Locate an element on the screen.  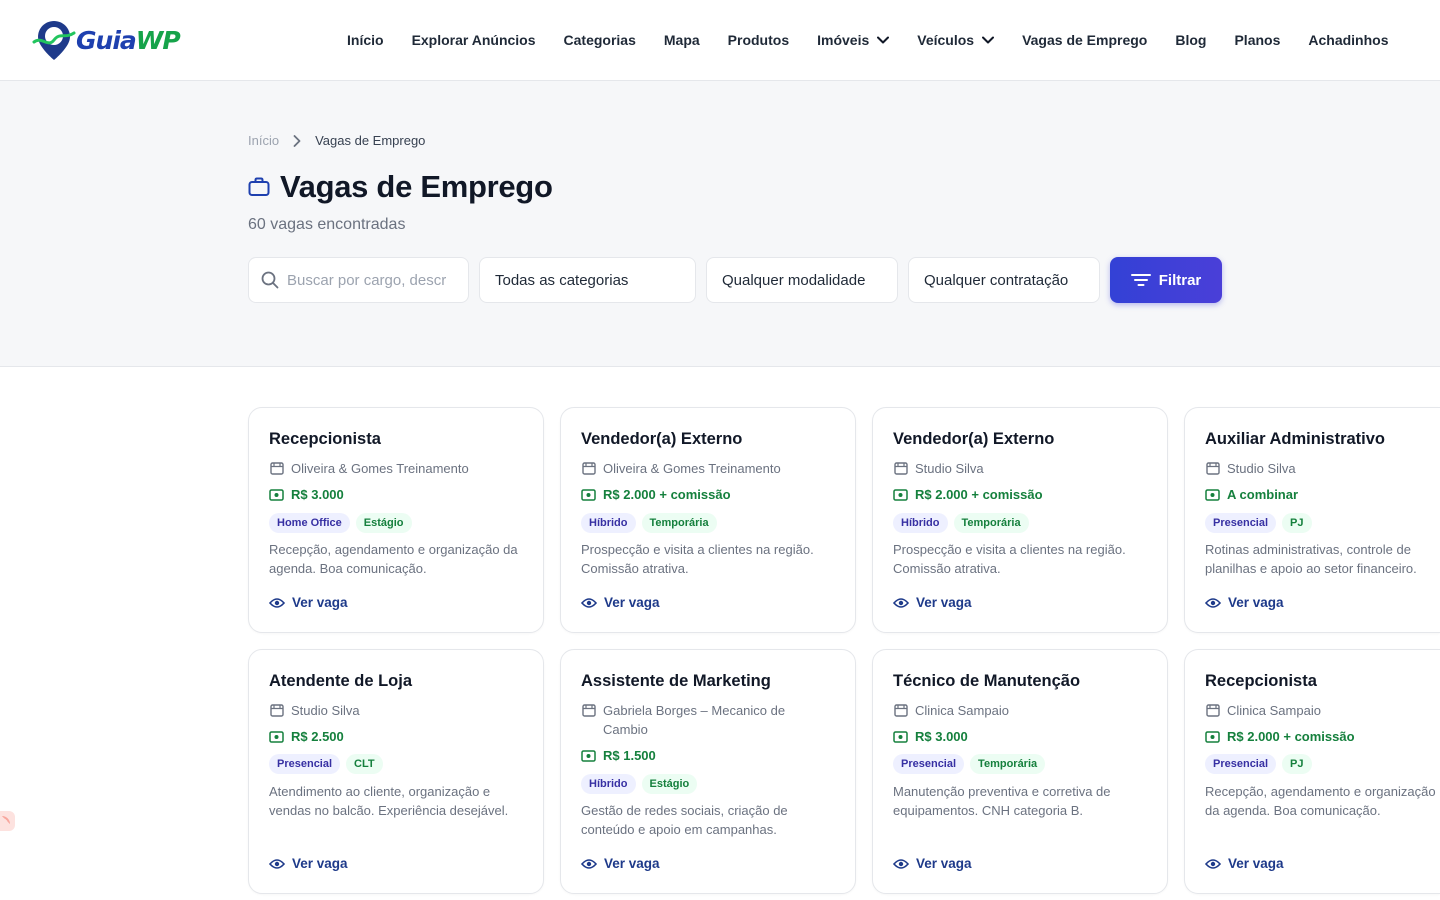
job-salary: R$ 3.000 is located at coordinates (306, 494).